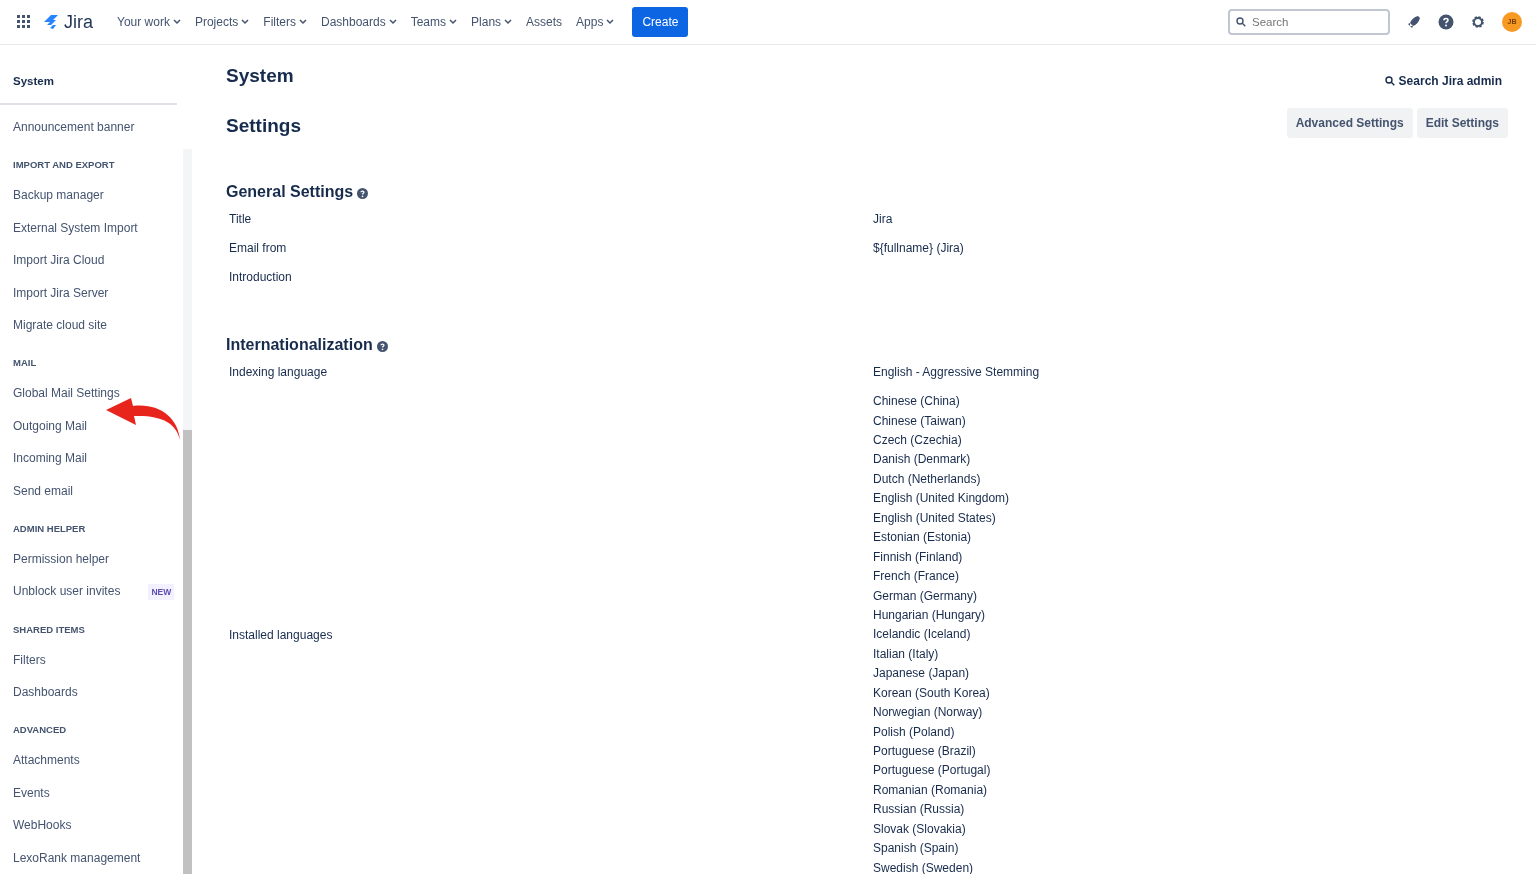 Image resolution: width=1536 pixels, height=874 pixels. Describe the element at coordinates (49, 629) in the screenshot. I see `section-heading: SHARED ITEMS` at that location.